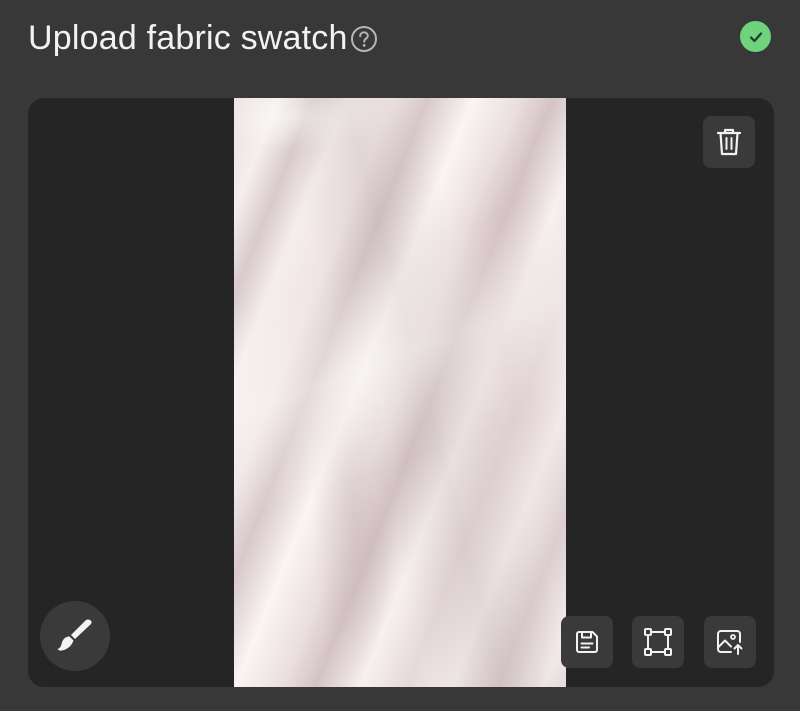  I want to click on crop-frame-icon, so click(658, 642).